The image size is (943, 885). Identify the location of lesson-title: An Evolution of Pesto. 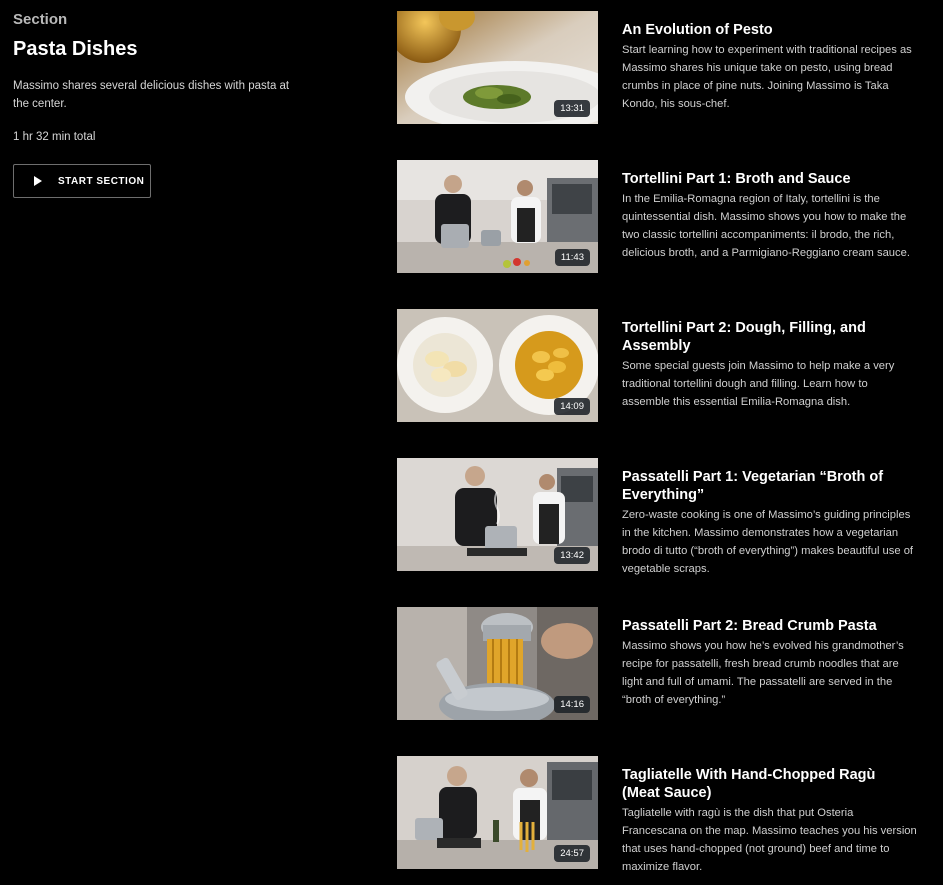
(769, 30).